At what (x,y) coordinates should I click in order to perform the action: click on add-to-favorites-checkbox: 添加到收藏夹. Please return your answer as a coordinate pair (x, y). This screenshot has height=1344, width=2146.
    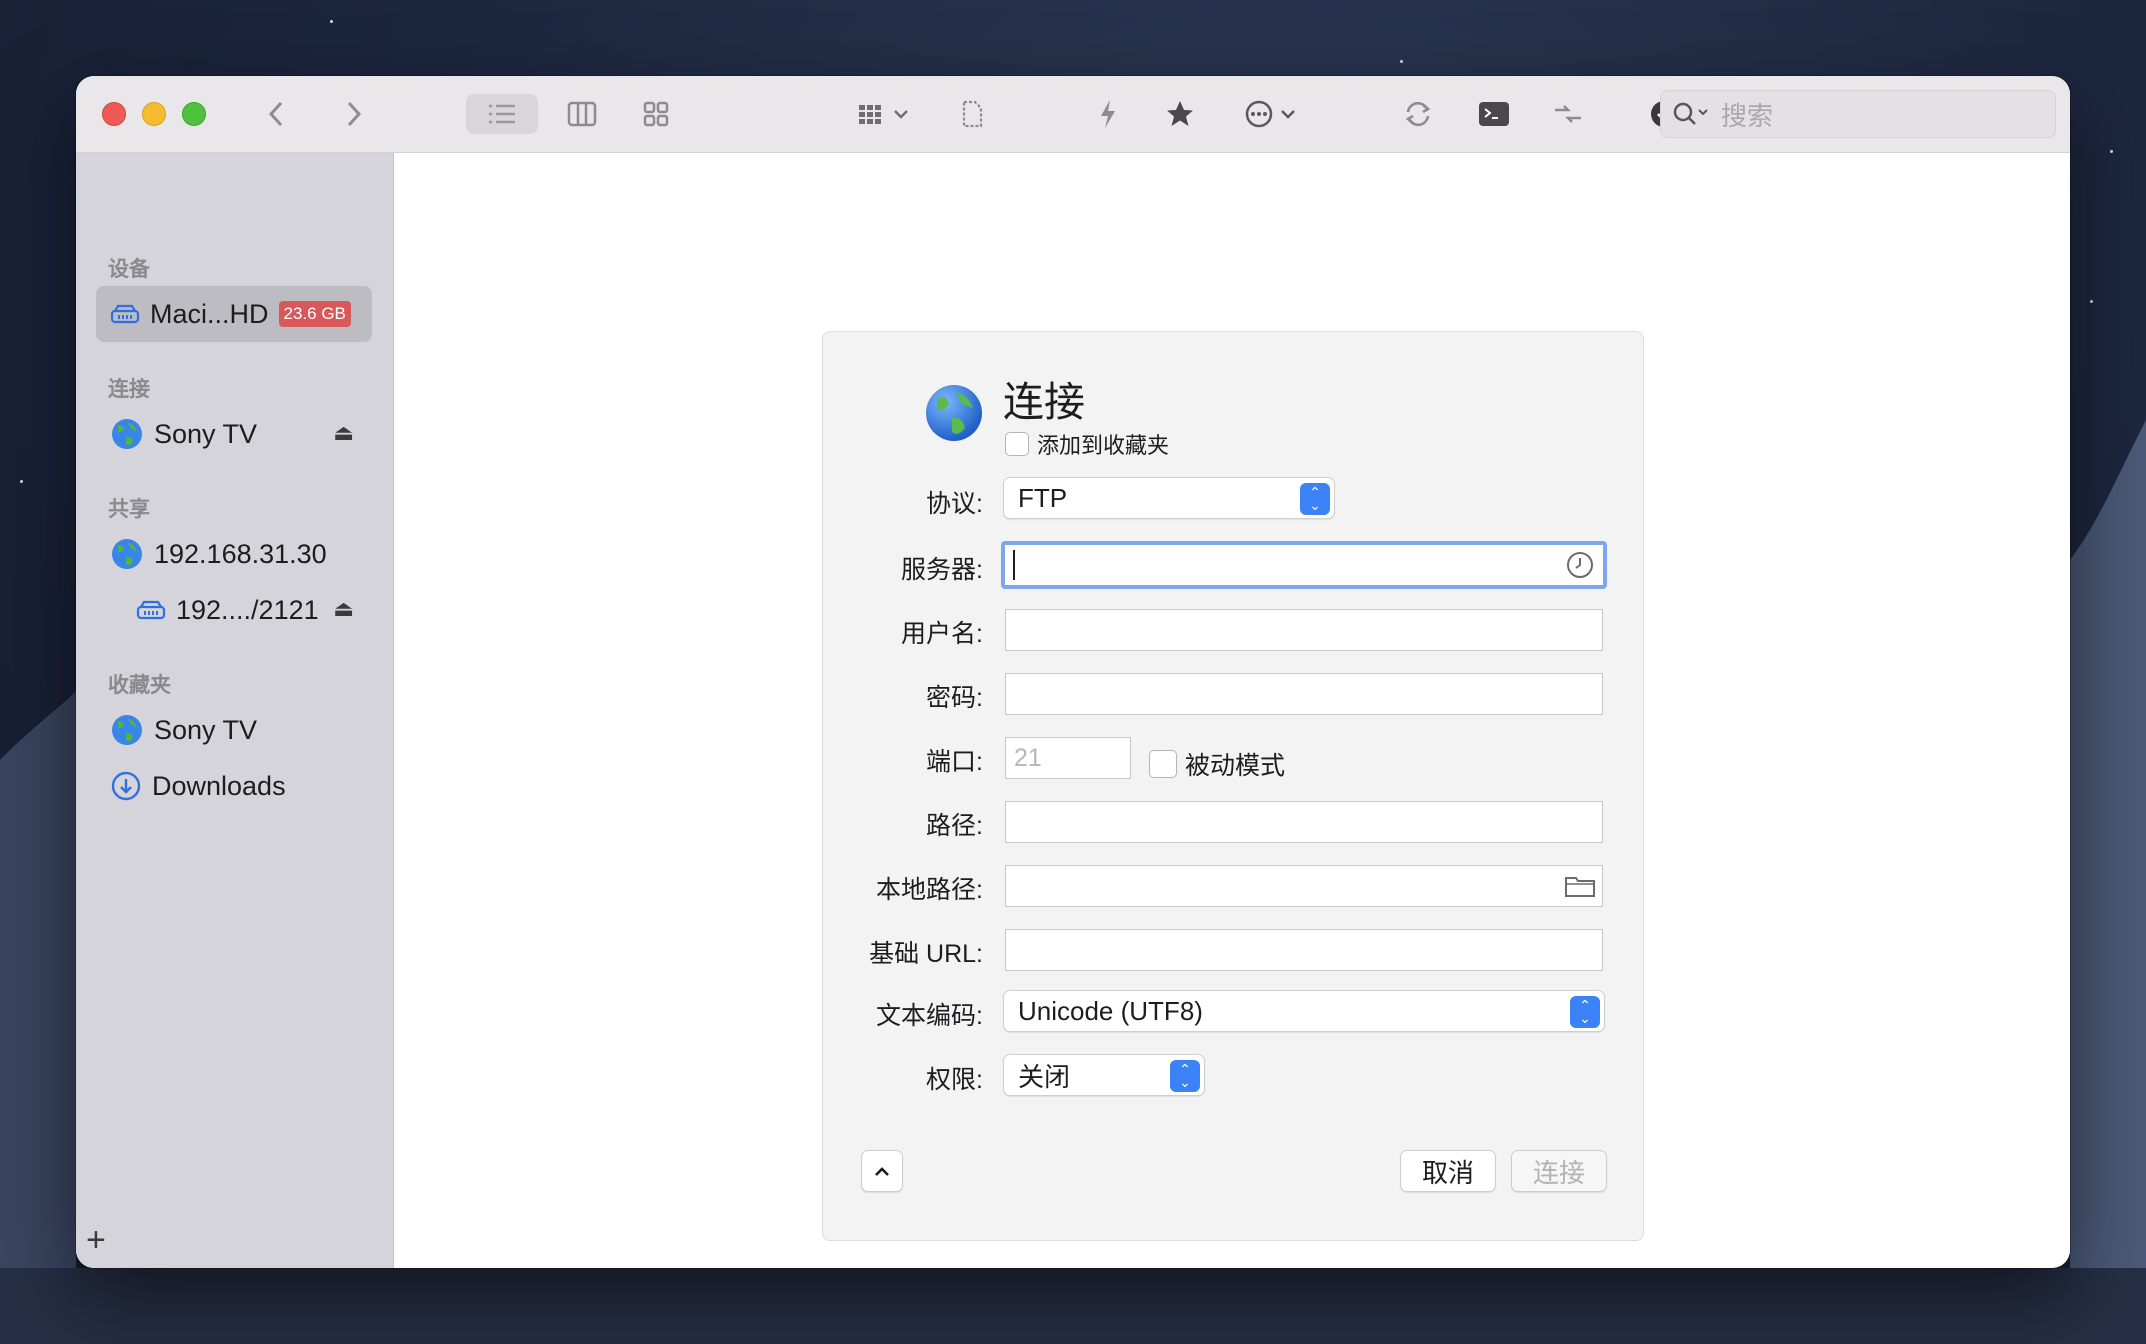
    Looking at the image, I should click on (1087, 444).